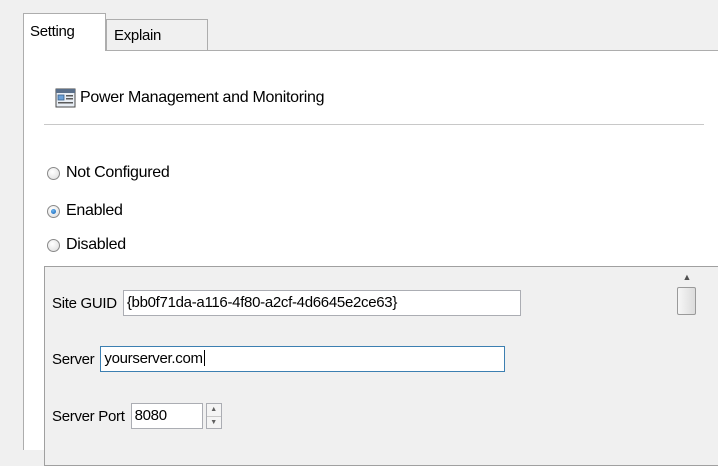 The width and height of the screenshot is (718, 466). What do you see at coordinates (53, 173) in the screenshot?
I see `radio-circle-not-configured` at bounding box center [53, 173].